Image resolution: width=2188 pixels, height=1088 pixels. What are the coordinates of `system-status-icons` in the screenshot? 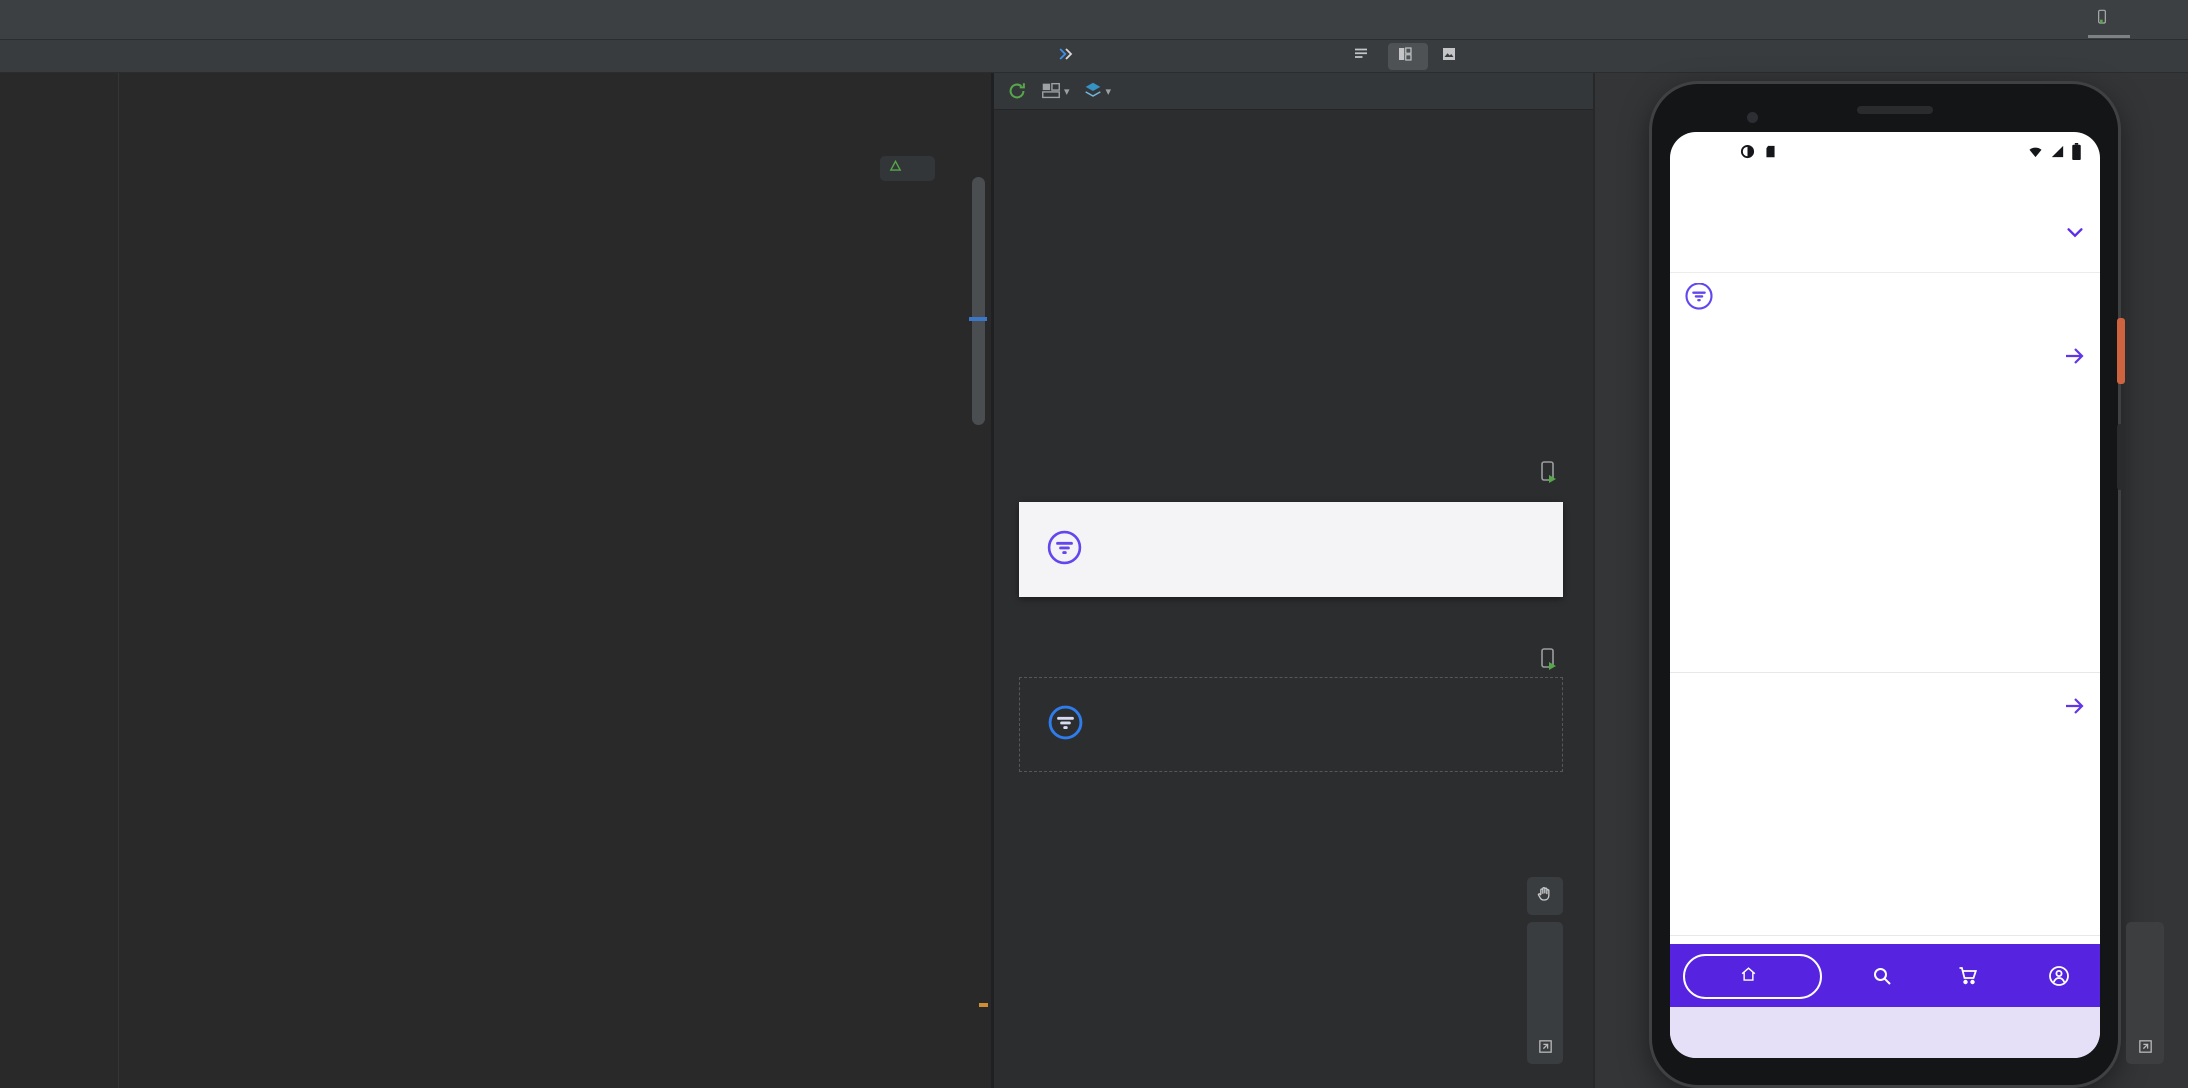 It's located at (2054, 151).